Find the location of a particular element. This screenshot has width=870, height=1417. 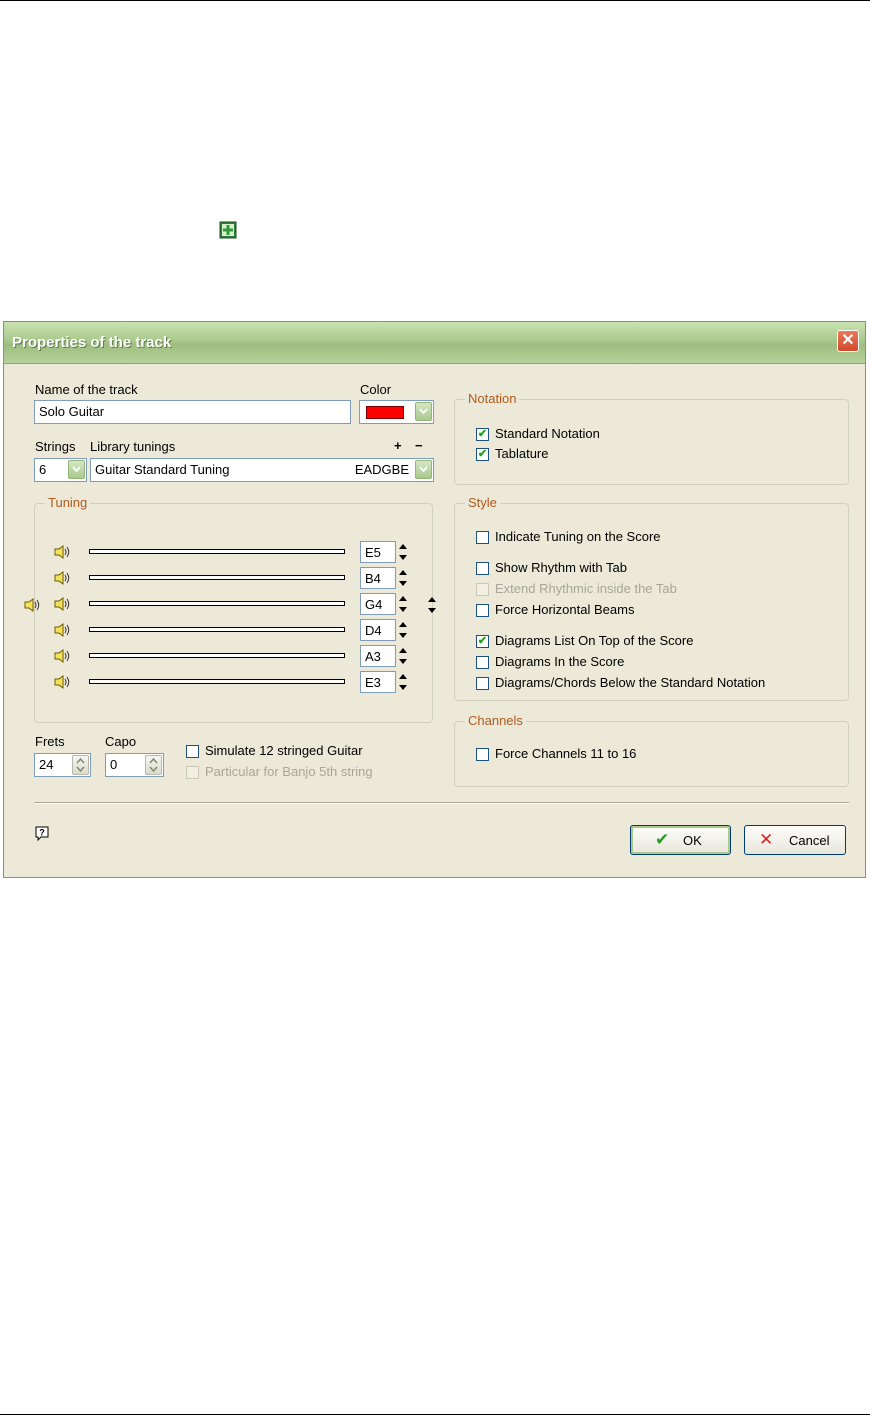

dialog-titlebar: Properties of the track ✕ is located at coordinates (434, 343).